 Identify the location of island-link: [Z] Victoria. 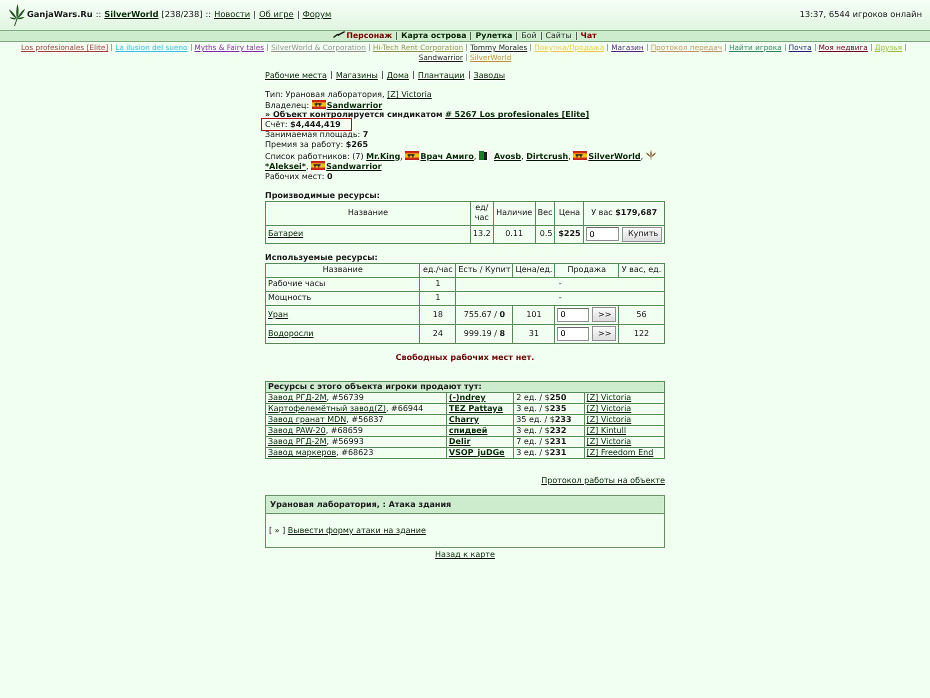
(409, 94).